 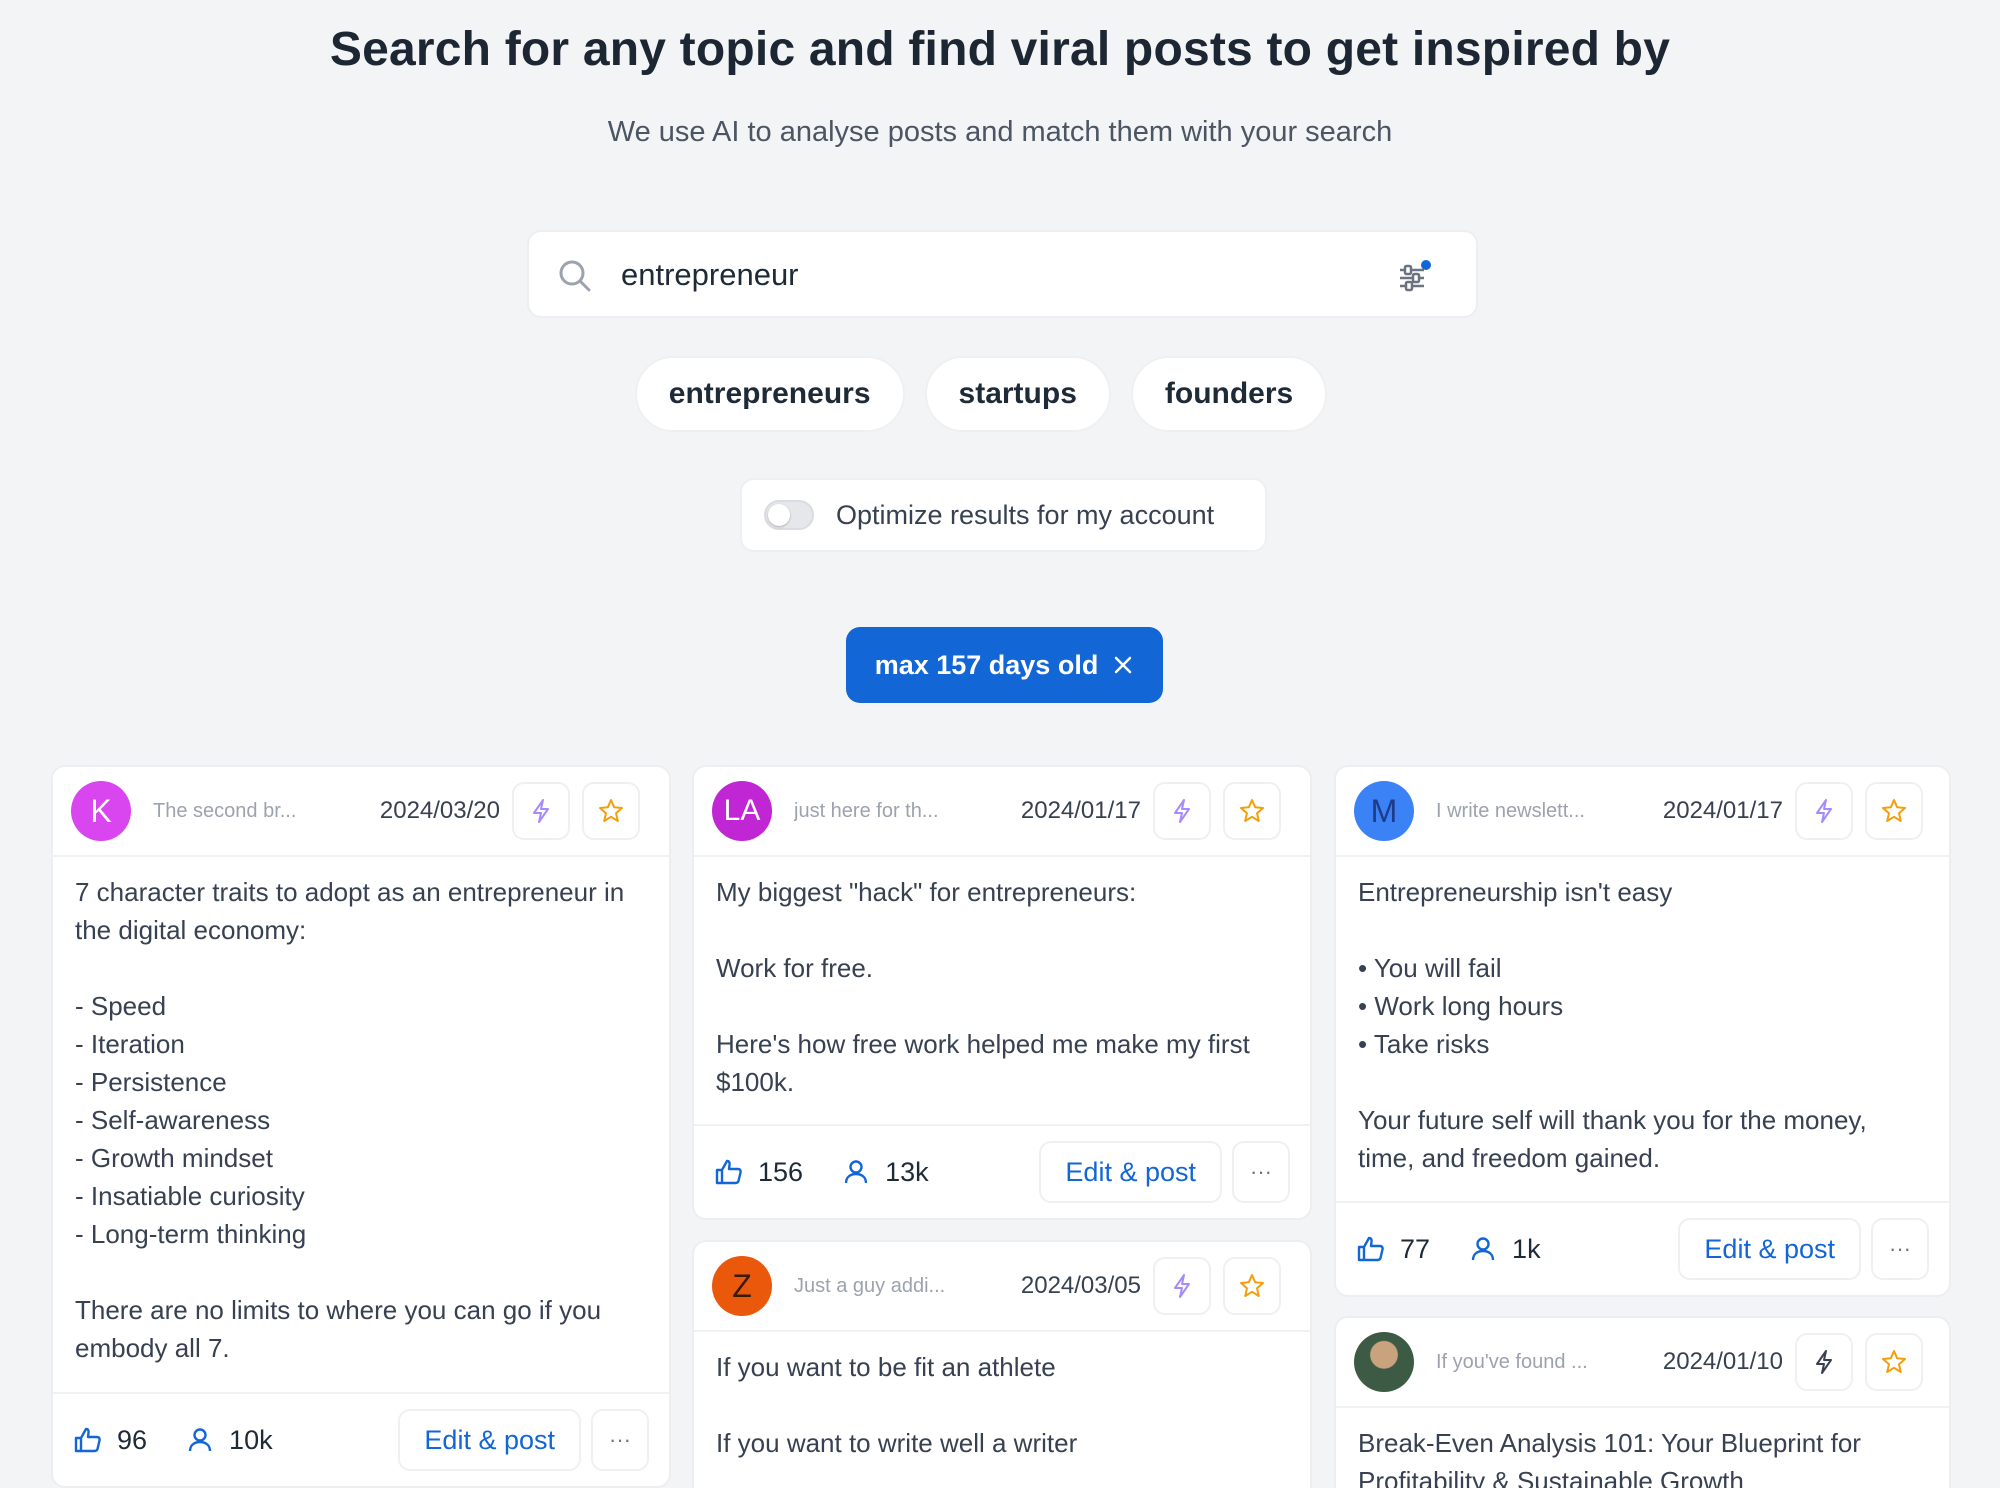 I want to click on search-icon, so click(x=575, y=276).